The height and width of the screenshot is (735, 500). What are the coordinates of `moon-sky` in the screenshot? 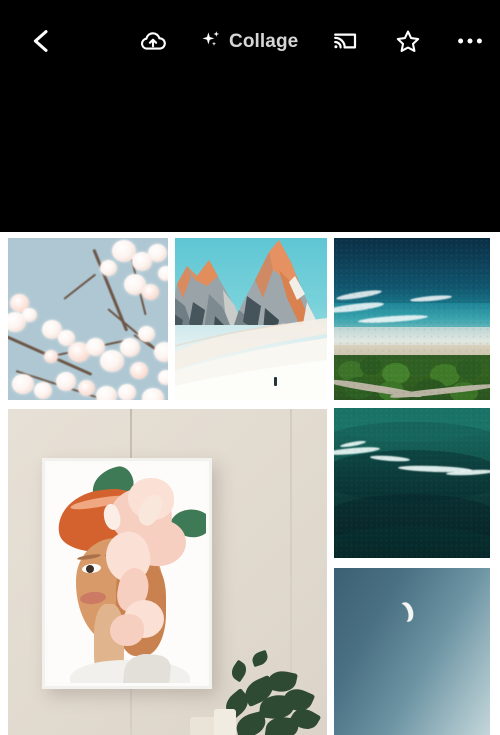 It's located at (412, 651).